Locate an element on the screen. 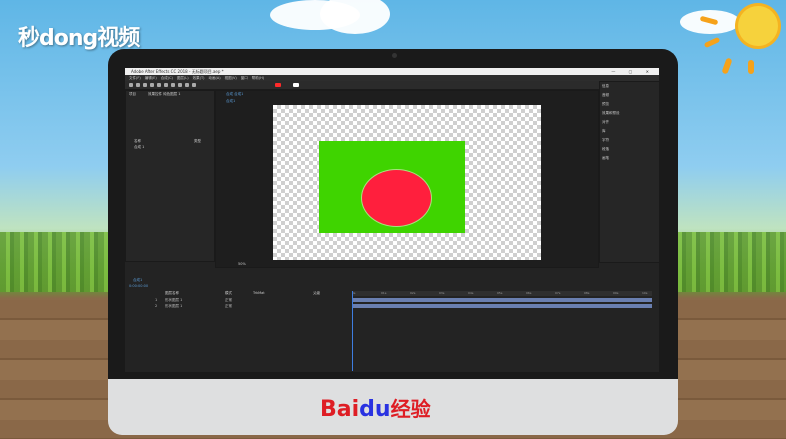 The width and height of the screenshot is (786, 439). col-layer-name: 图层名称 is located at coordinates (172, 293).